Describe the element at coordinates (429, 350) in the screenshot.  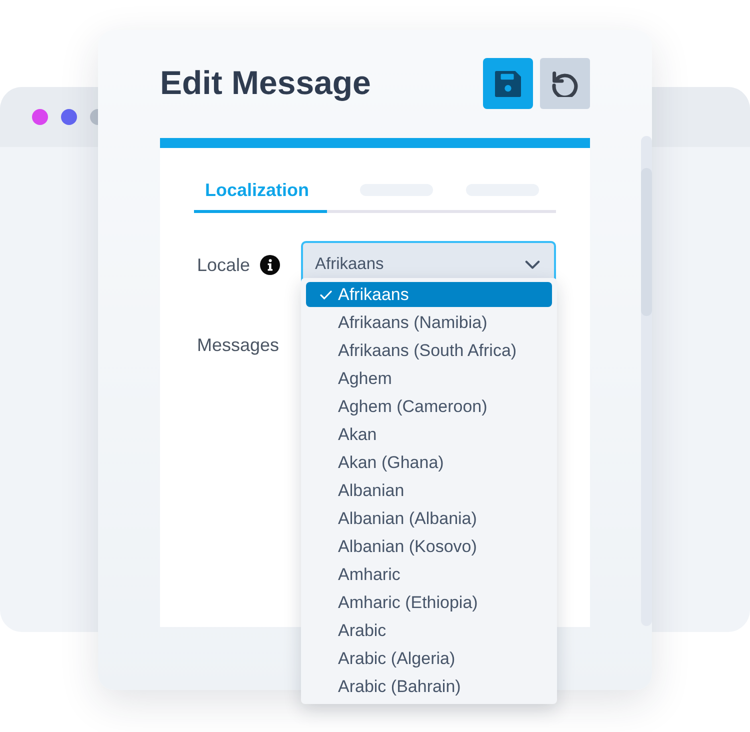
I see `dropdown-option: Afrikaans (South Africa)` at that location.